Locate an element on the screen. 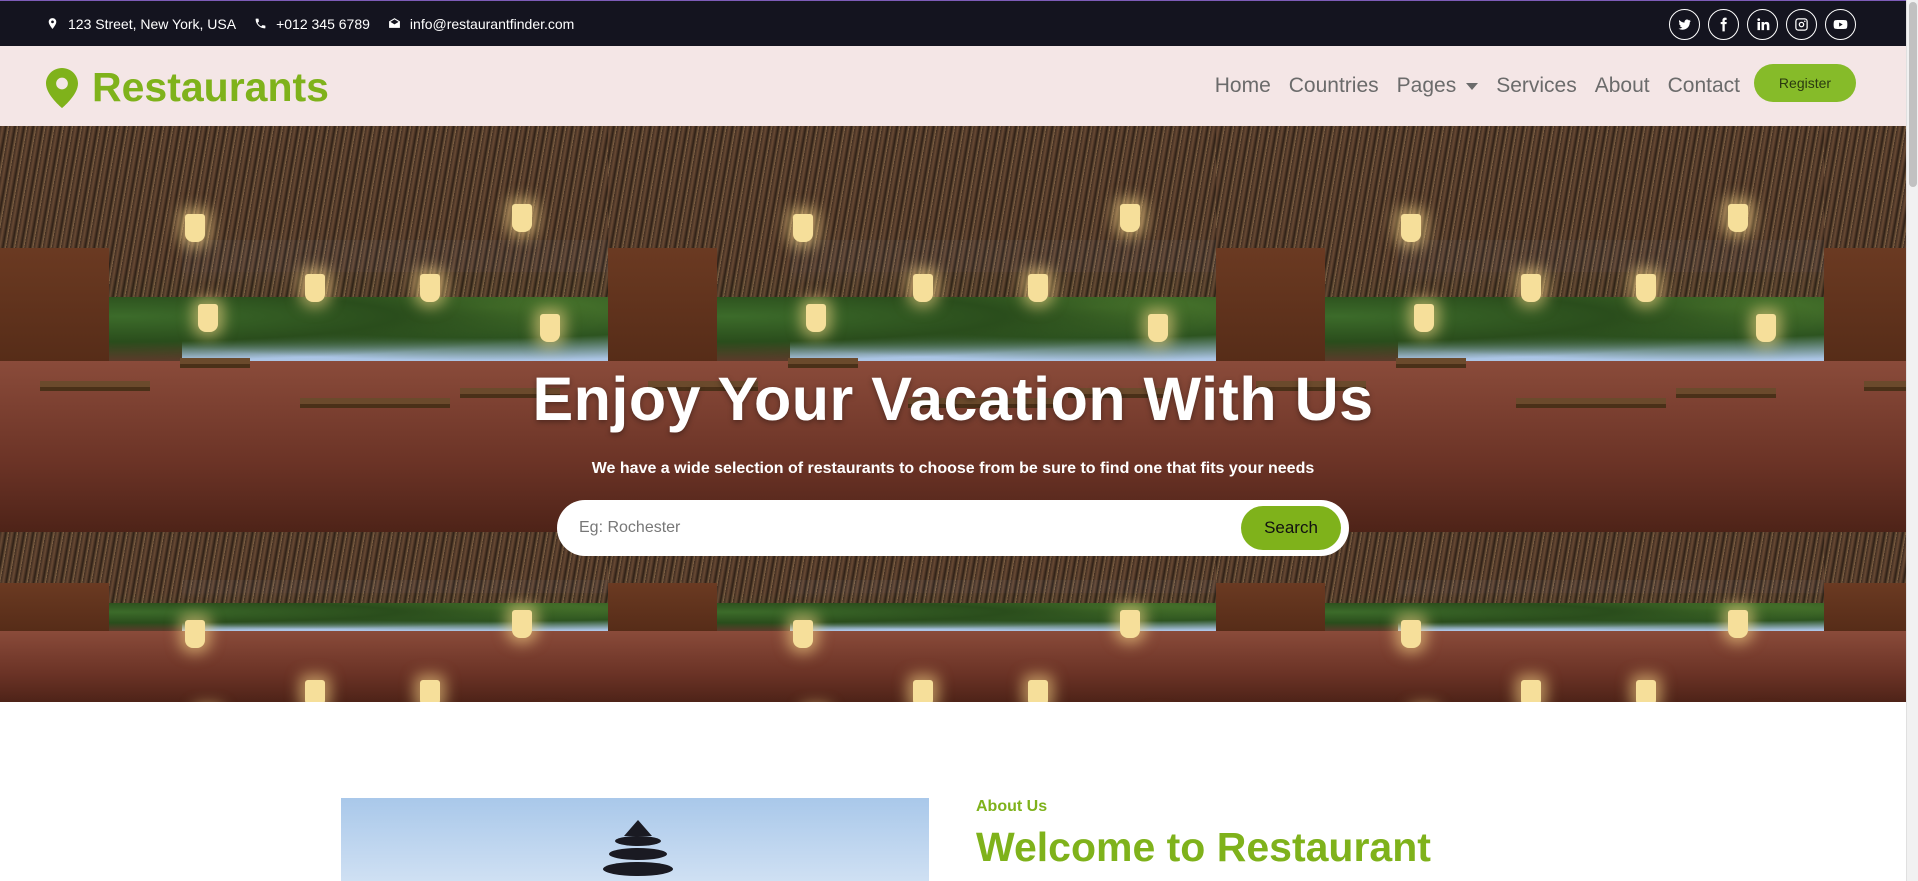 Image resolution: width=1918 pixels, height=881 pixels. address-text: 123 Street, New York, USA is located at coordinates (152, 23).